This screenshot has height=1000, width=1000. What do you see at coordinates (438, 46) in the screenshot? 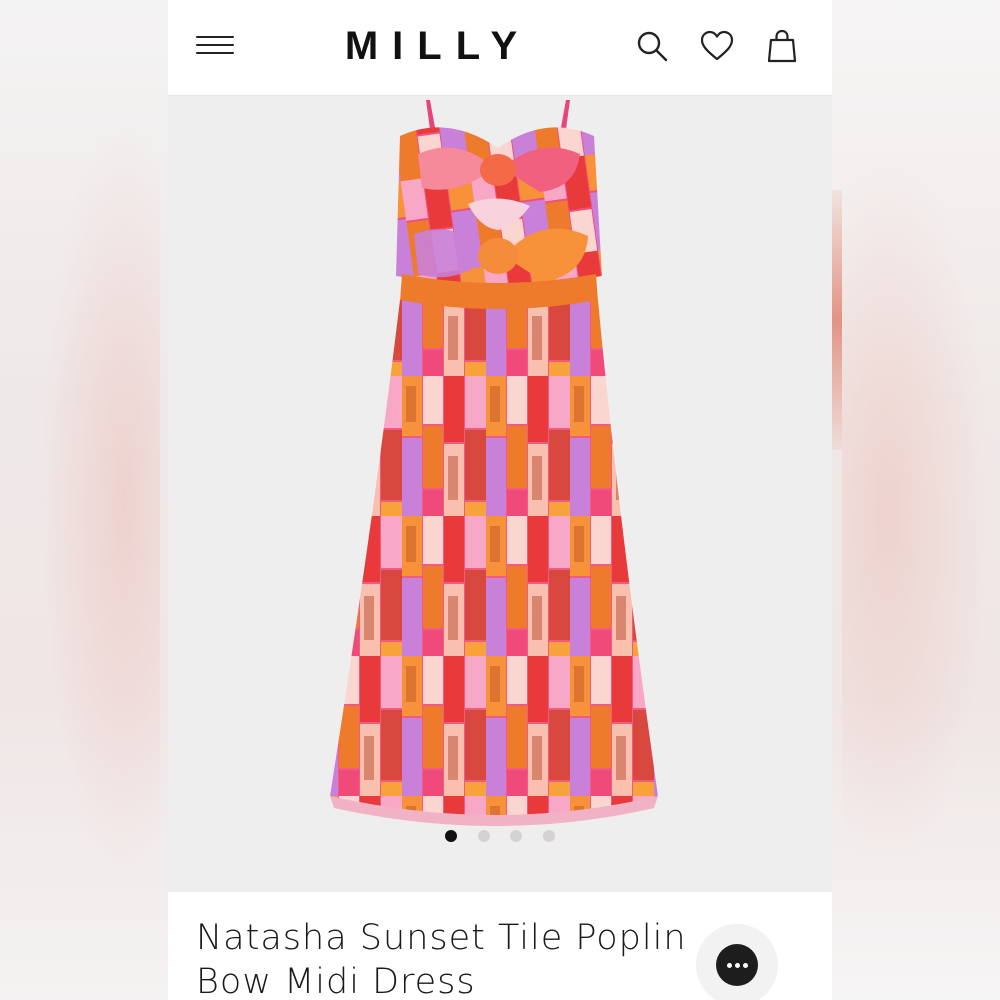
I see `brand-logo: MILLY` at bounding box center [438, 46].